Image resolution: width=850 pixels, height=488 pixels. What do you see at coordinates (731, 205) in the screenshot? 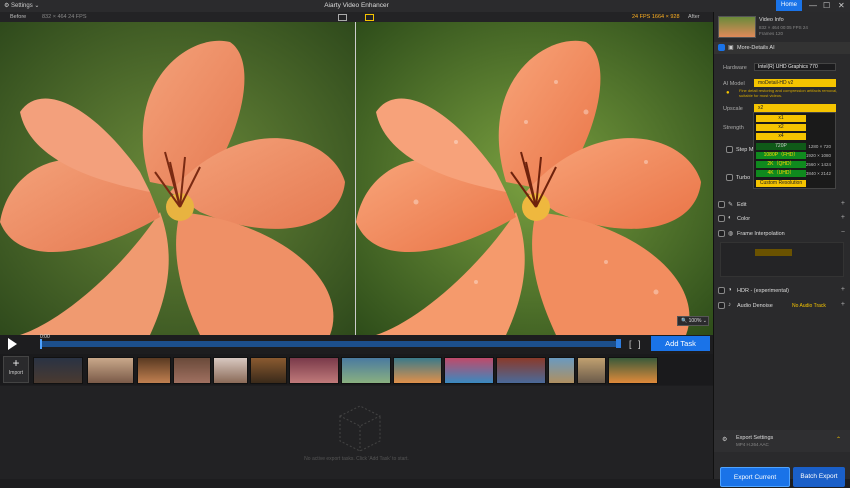
I see `edit-icon: ✎` at bounding box center [731, 205].